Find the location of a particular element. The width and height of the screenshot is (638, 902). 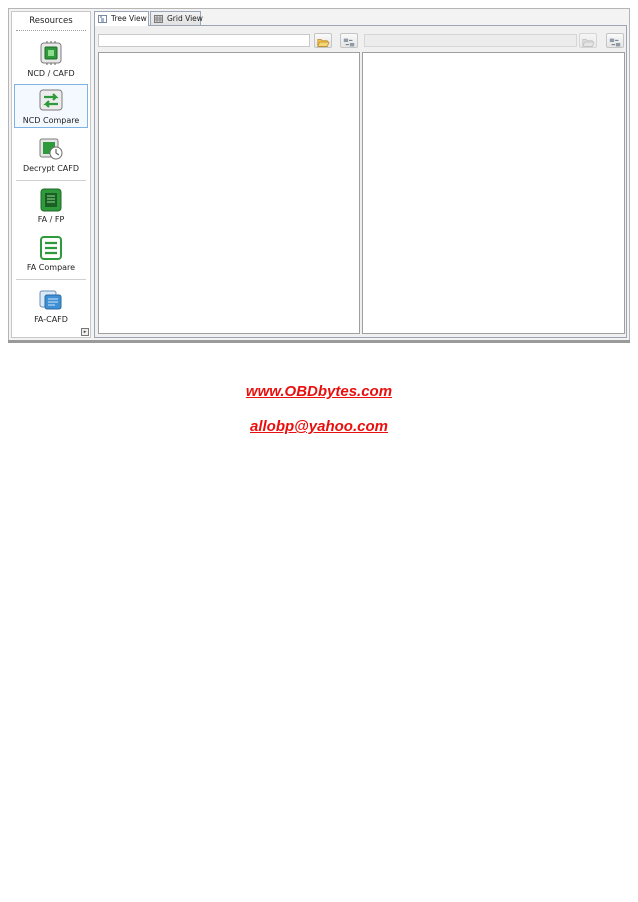

sidebar-item-ncd-cafd: NCD / CAFD is located at coordinates (51, 60).